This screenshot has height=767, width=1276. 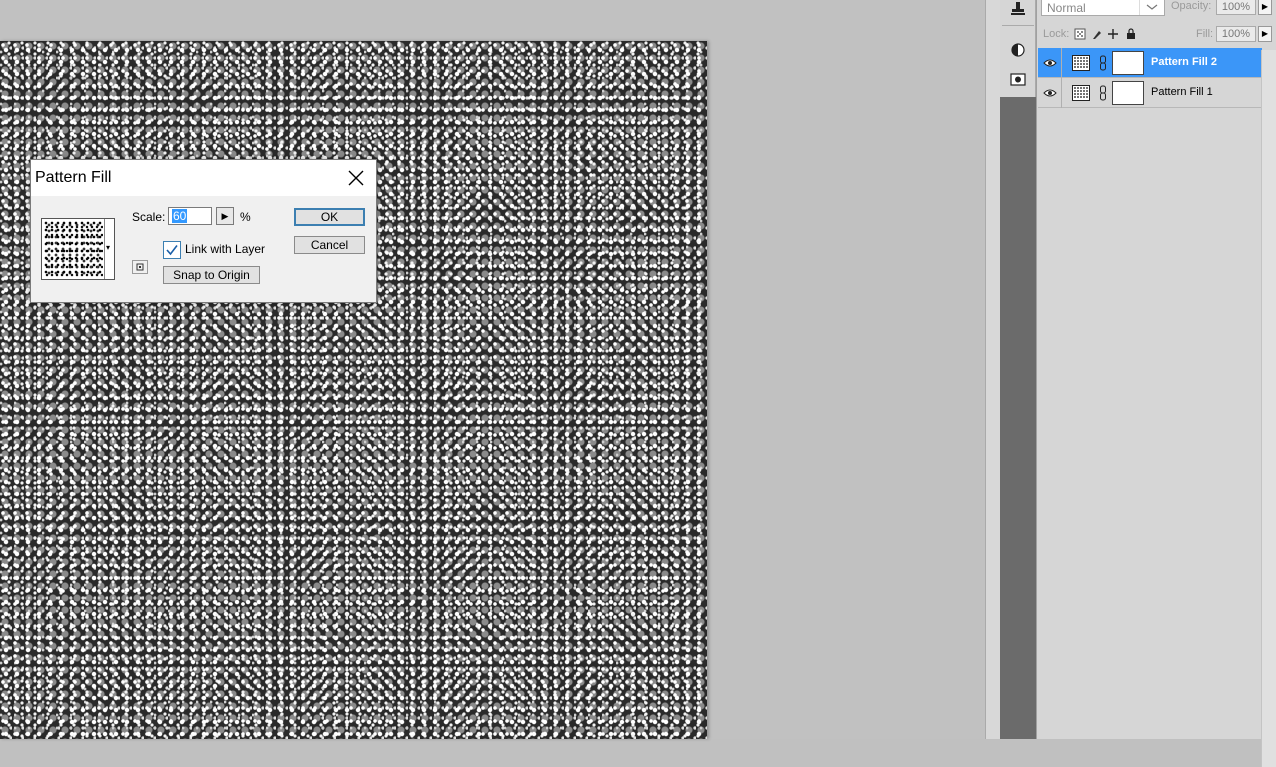 I want to click on opacity-input: 100%, so click(x=1236, y=7).